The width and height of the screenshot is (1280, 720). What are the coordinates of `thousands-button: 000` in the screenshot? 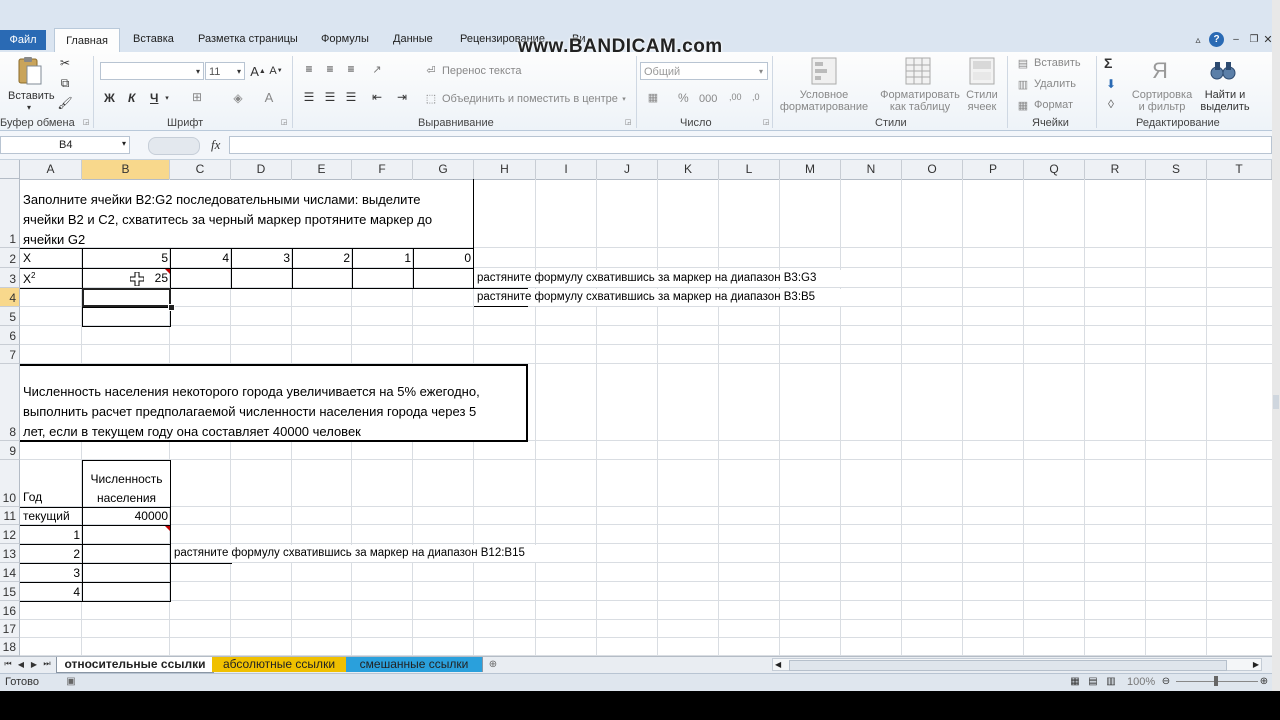 It's located at (708, 99).